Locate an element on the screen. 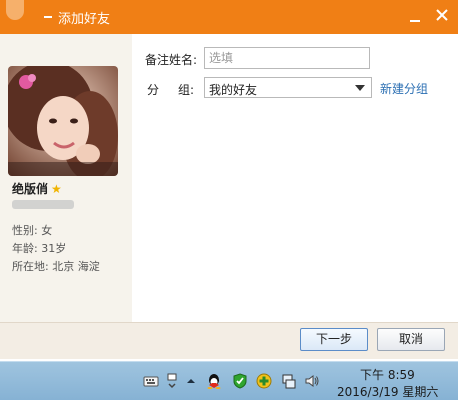  qq-tray-icon is located at coordinates (214, 381).